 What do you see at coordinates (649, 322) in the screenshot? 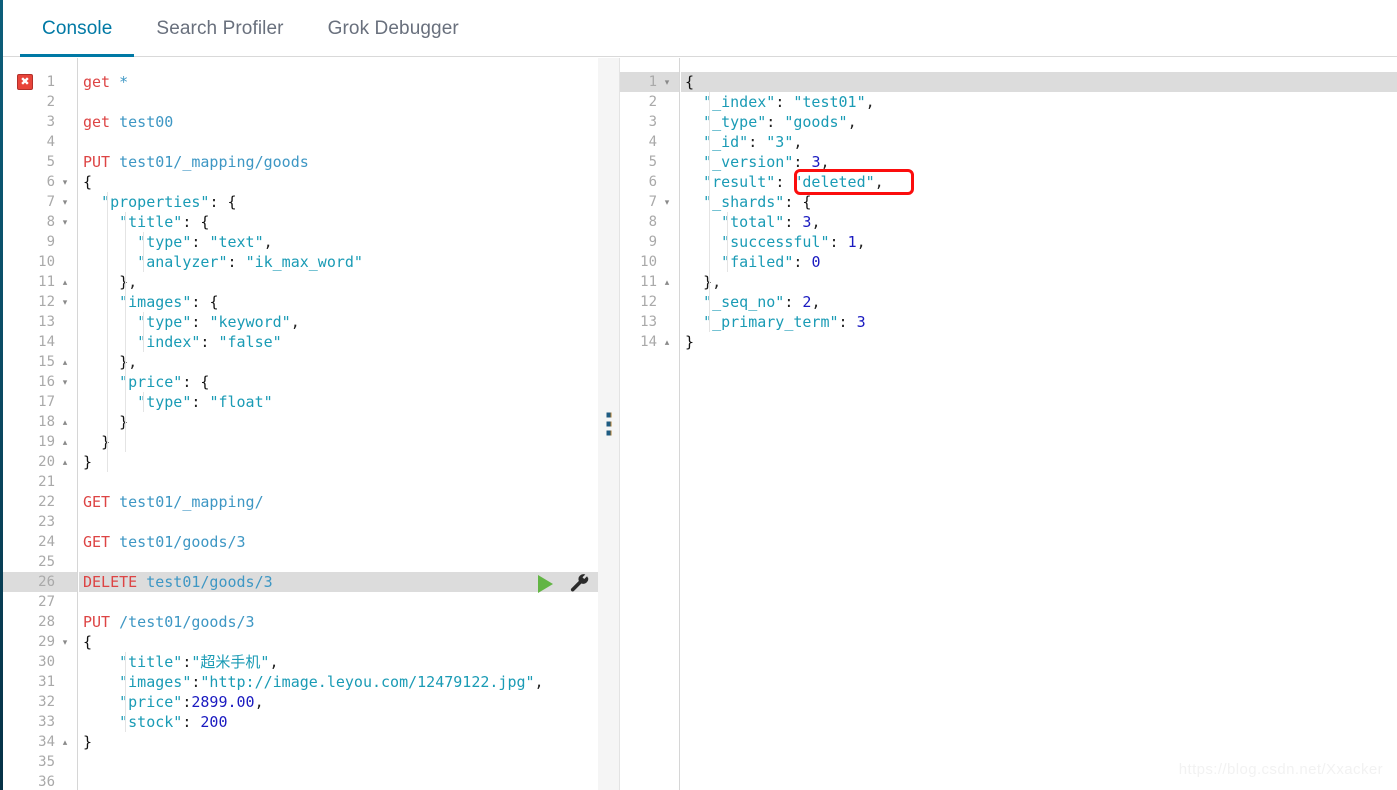
I see `gutter-line-13: 13` at bounding box center [649, 322].